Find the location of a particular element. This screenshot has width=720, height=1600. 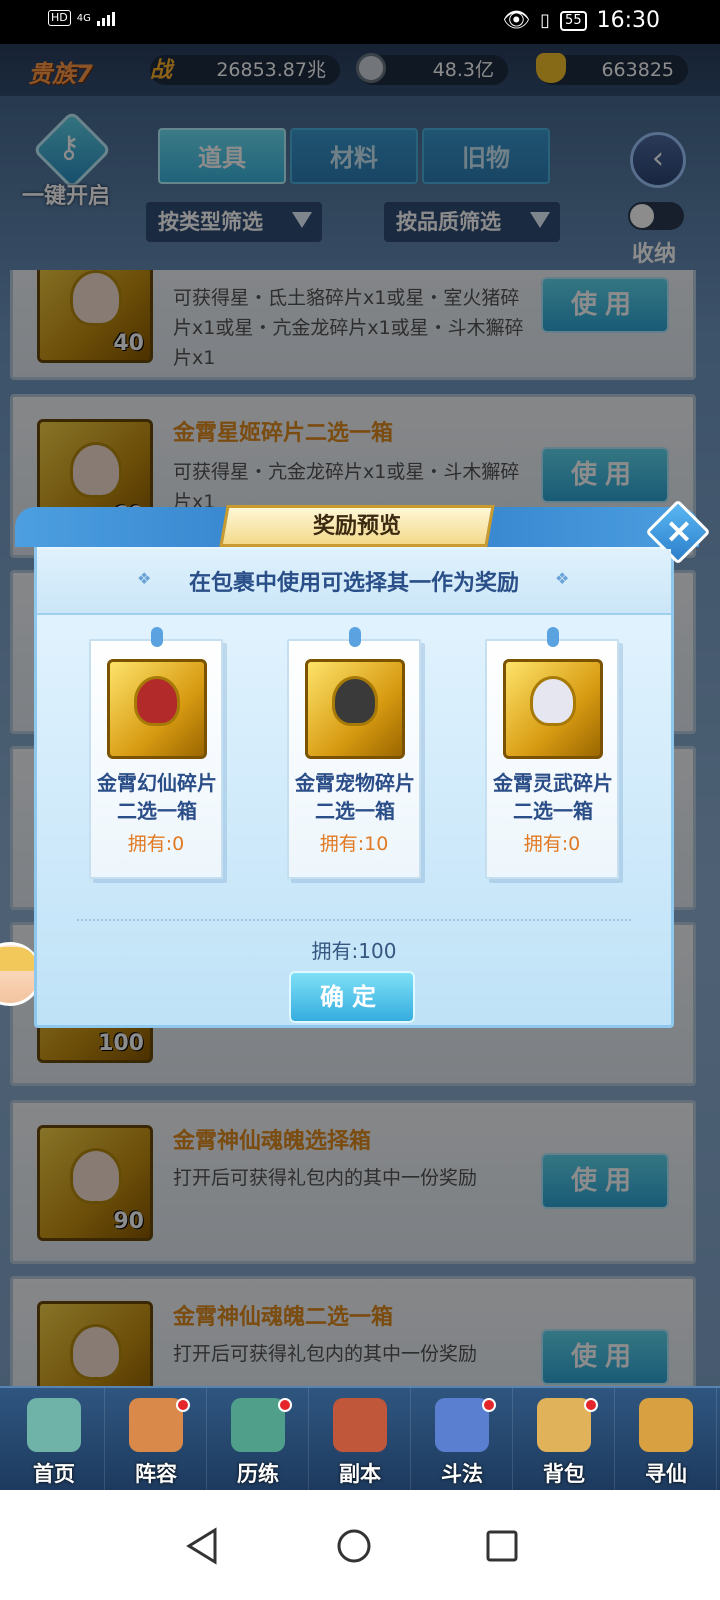

dialog-subtitle: 在包裹中使用可选择其一作为奖励 is located at coordinates (353, 583).